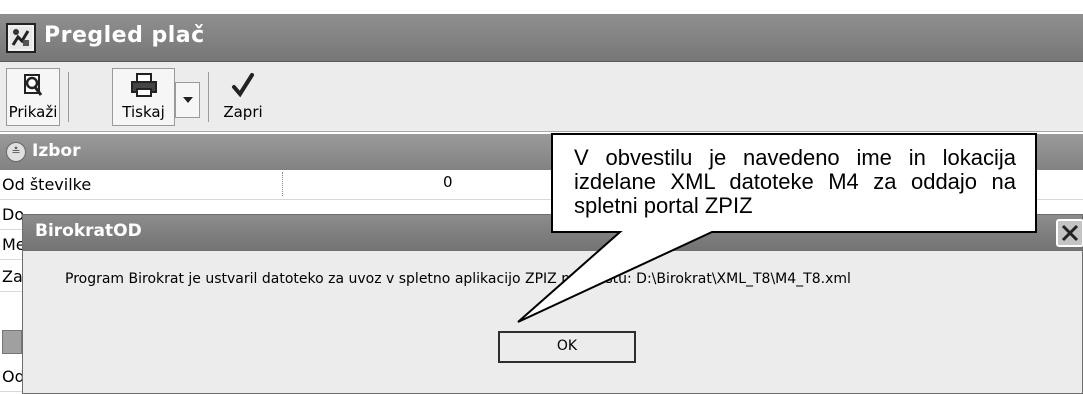 The height and width of the screenshot is (394, 1083). What do you see at coordinates (12, 276) in the screenshot?
I see `form-row-label: Za` at bounding box center [12, 276].